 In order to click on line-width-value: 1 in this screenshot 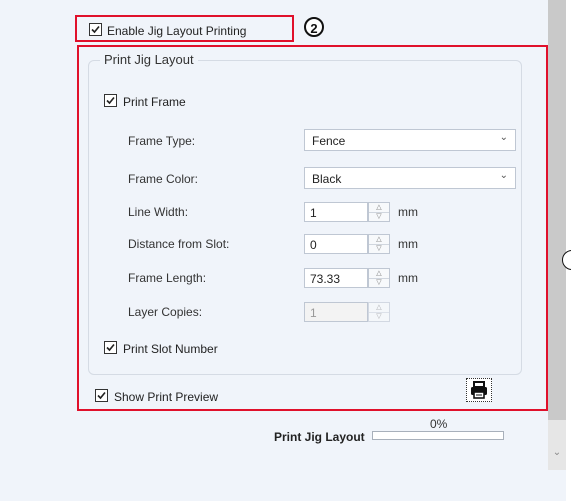, I will do `click(313, 213)`.